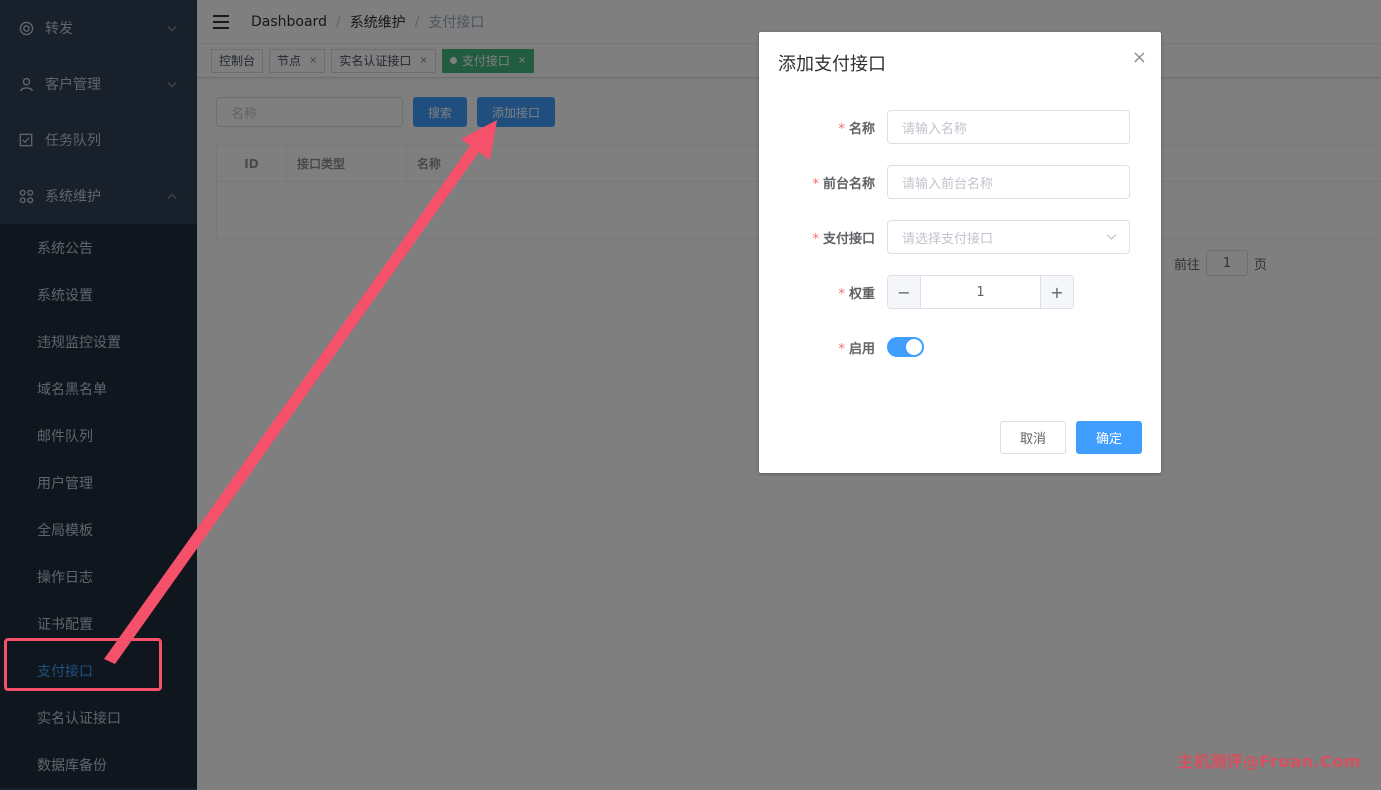  Describe the element at coordinates (1056, 292) in the screenshot. I see `increment-button: +` at that location.